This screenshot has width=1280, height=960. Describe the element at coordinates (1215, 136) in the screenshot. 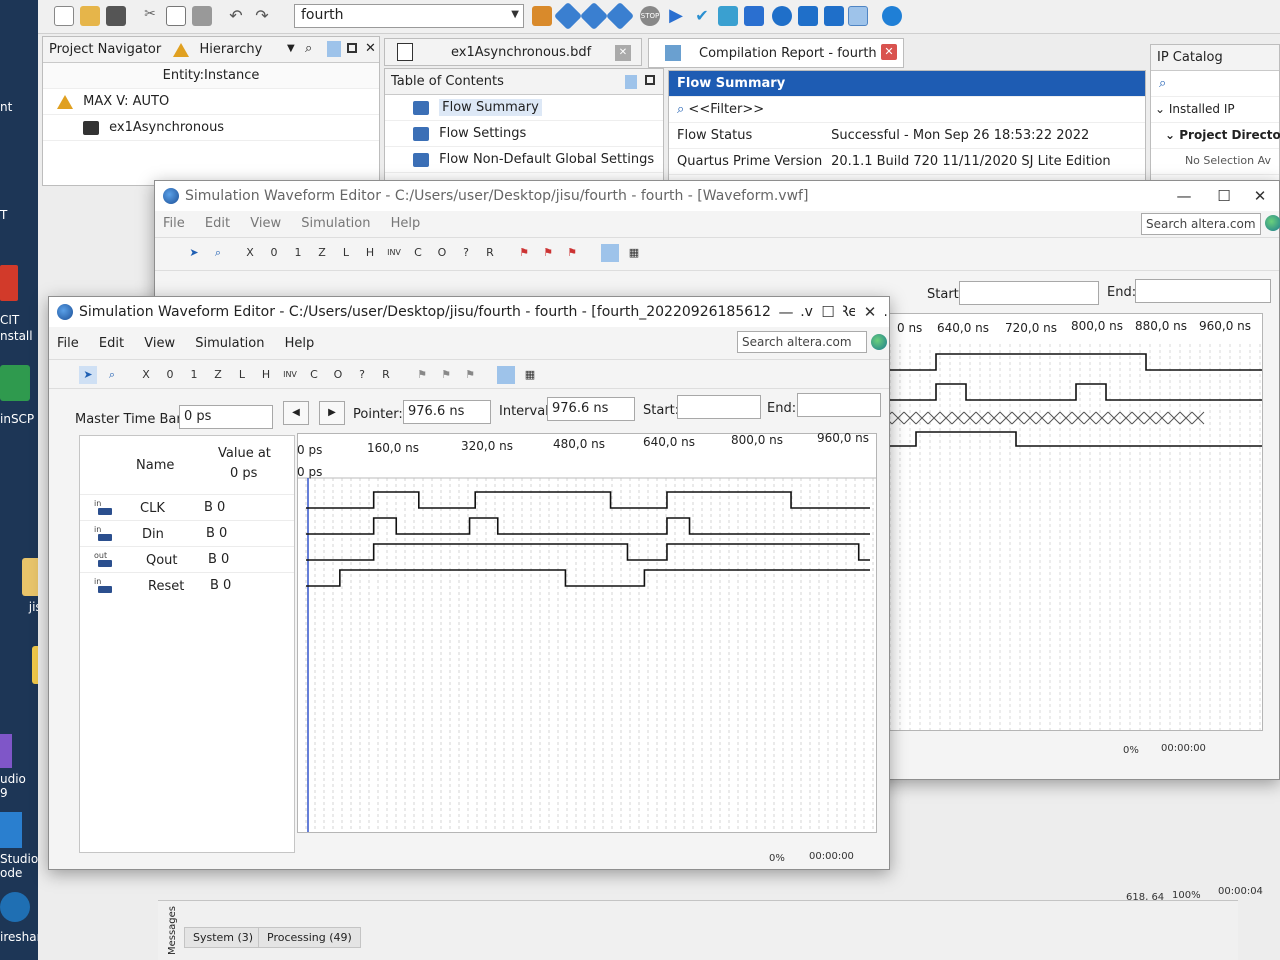

I see `project-directory-item: ⌄ Project Directory` at that location.